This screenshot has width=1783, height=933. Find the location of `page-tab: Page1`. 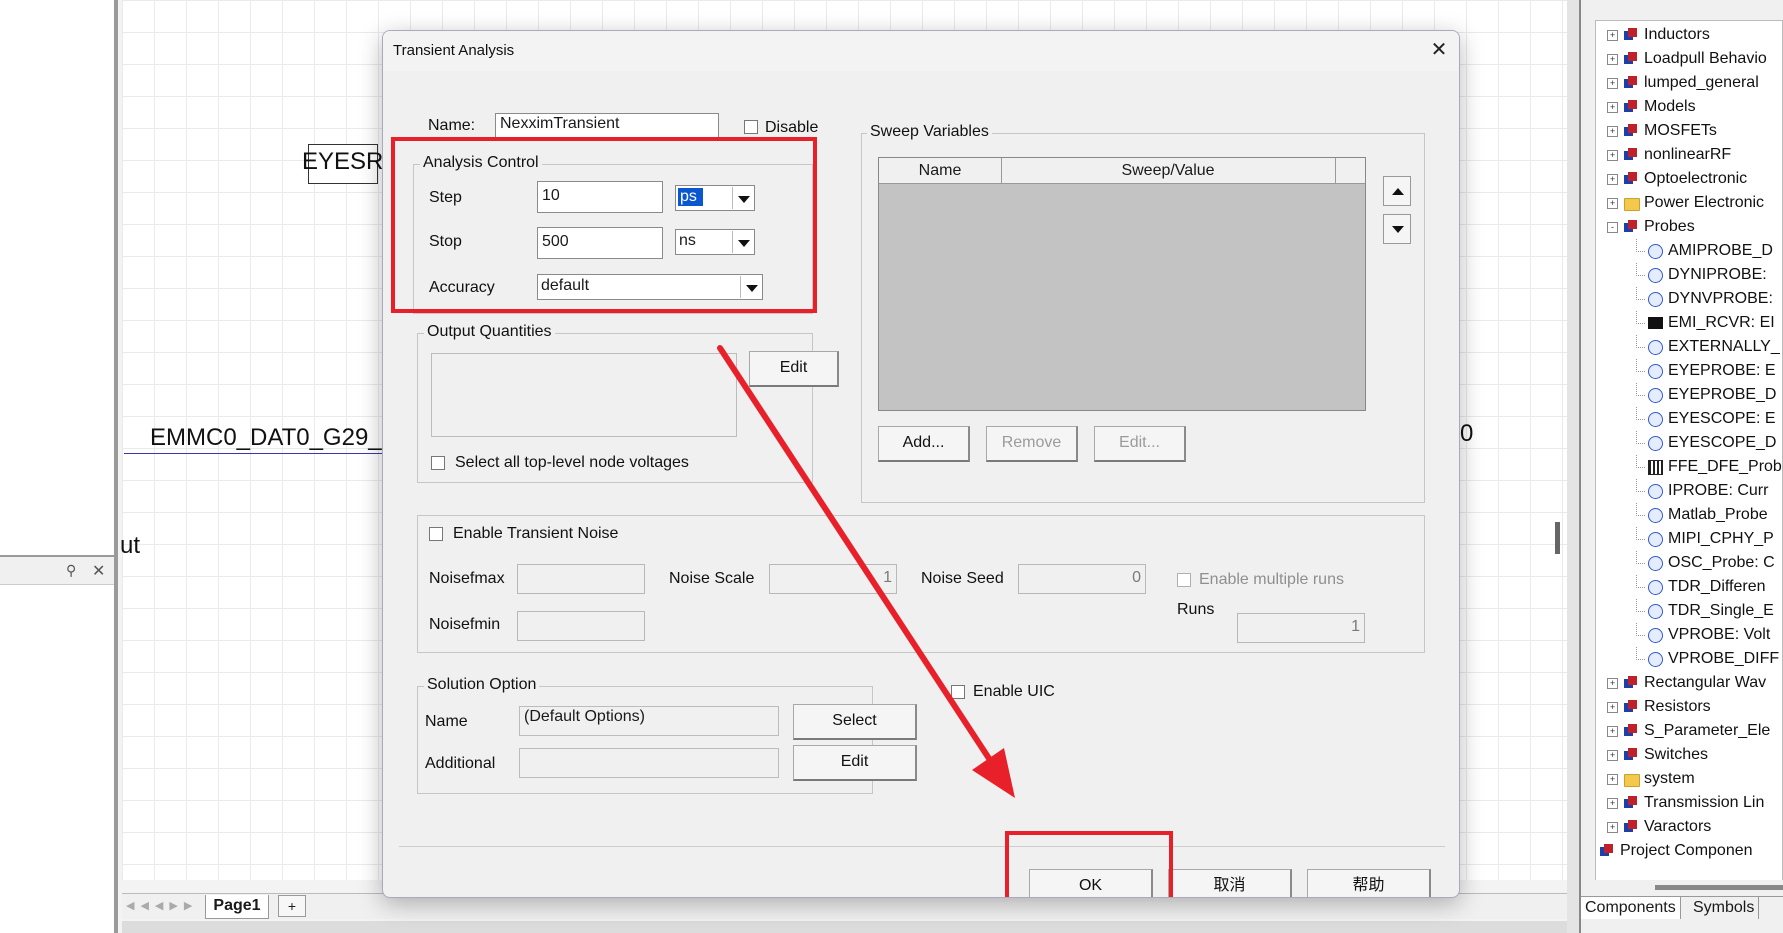

page-tab: Page1 is located at coordinates (237, 907).